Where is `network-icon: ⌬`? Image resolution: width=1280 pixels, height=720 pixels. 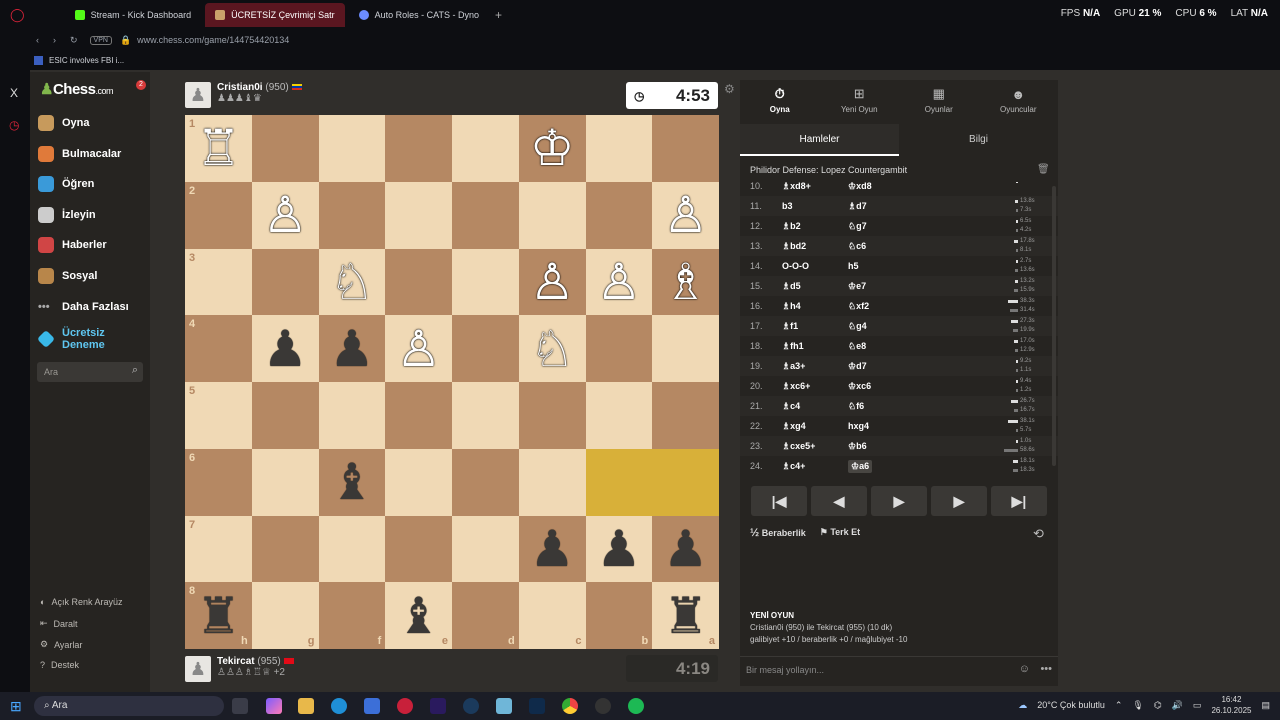 network-icon: ⌬ is located at coordinates (1158, 705).